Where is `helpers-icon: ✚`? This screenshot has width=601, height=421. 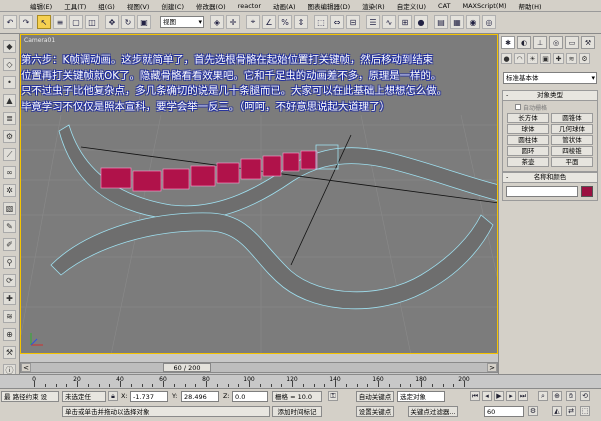
helpers-icon: ✚ is located at coordinates (558, 58).